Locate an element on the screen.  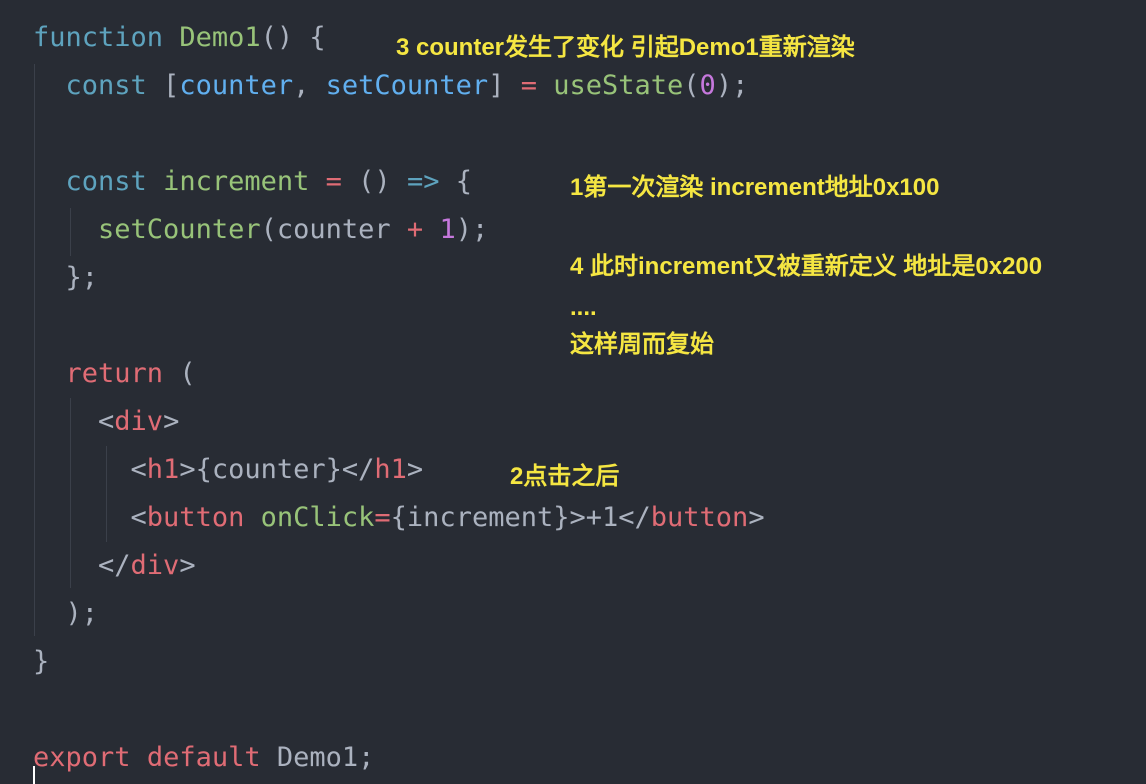
code-line: ); is located at coordinates (66, 614).